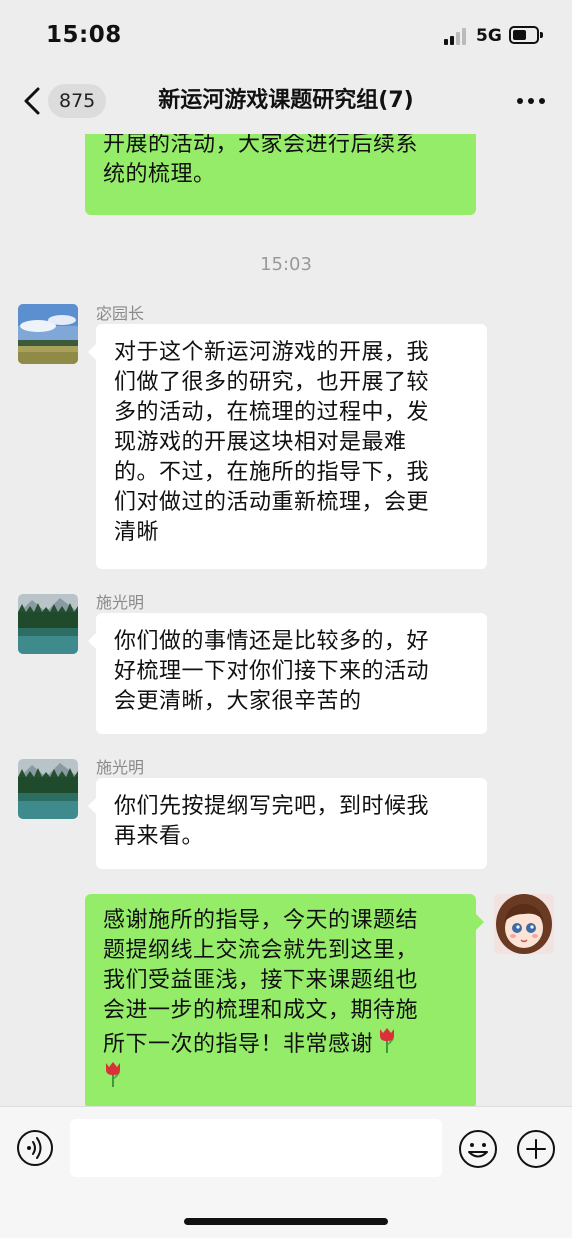 This screenshot has height=1238, width=572. What do you see at coordinates (272, 412) in the screenshot?
I see `message-line: 多的活动，在梳理的过程中，发` at bounding box center [272, 412].